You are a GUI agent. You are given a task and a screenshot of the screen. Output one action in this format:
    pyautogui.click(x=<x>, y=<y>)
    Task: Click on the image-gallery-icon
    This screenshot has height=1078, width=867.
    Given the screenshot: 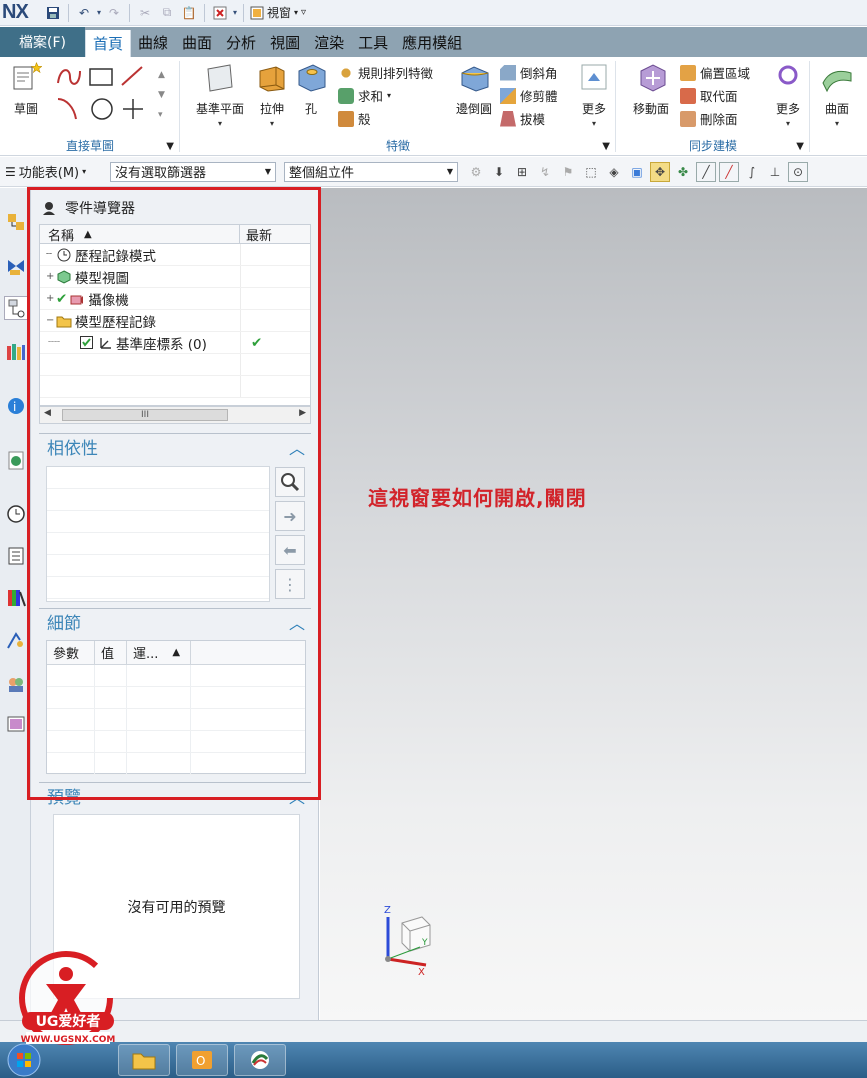 What is the action you would take?
    pyautogui.click(x=16, y=724)
    